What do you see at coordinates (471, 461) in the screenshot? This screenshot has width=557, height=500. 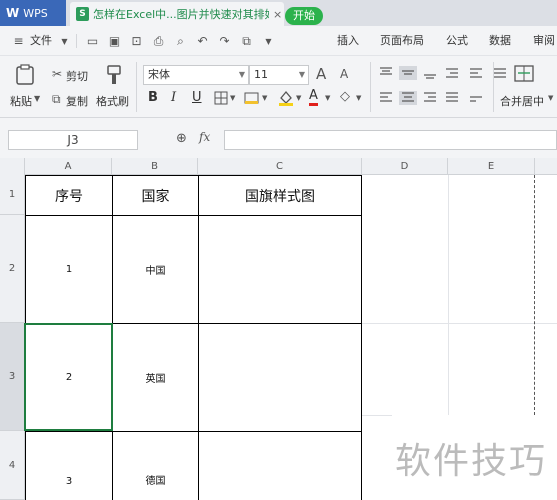 I see `watermark-text: 软件技巧` at bounding box center [471, 461].